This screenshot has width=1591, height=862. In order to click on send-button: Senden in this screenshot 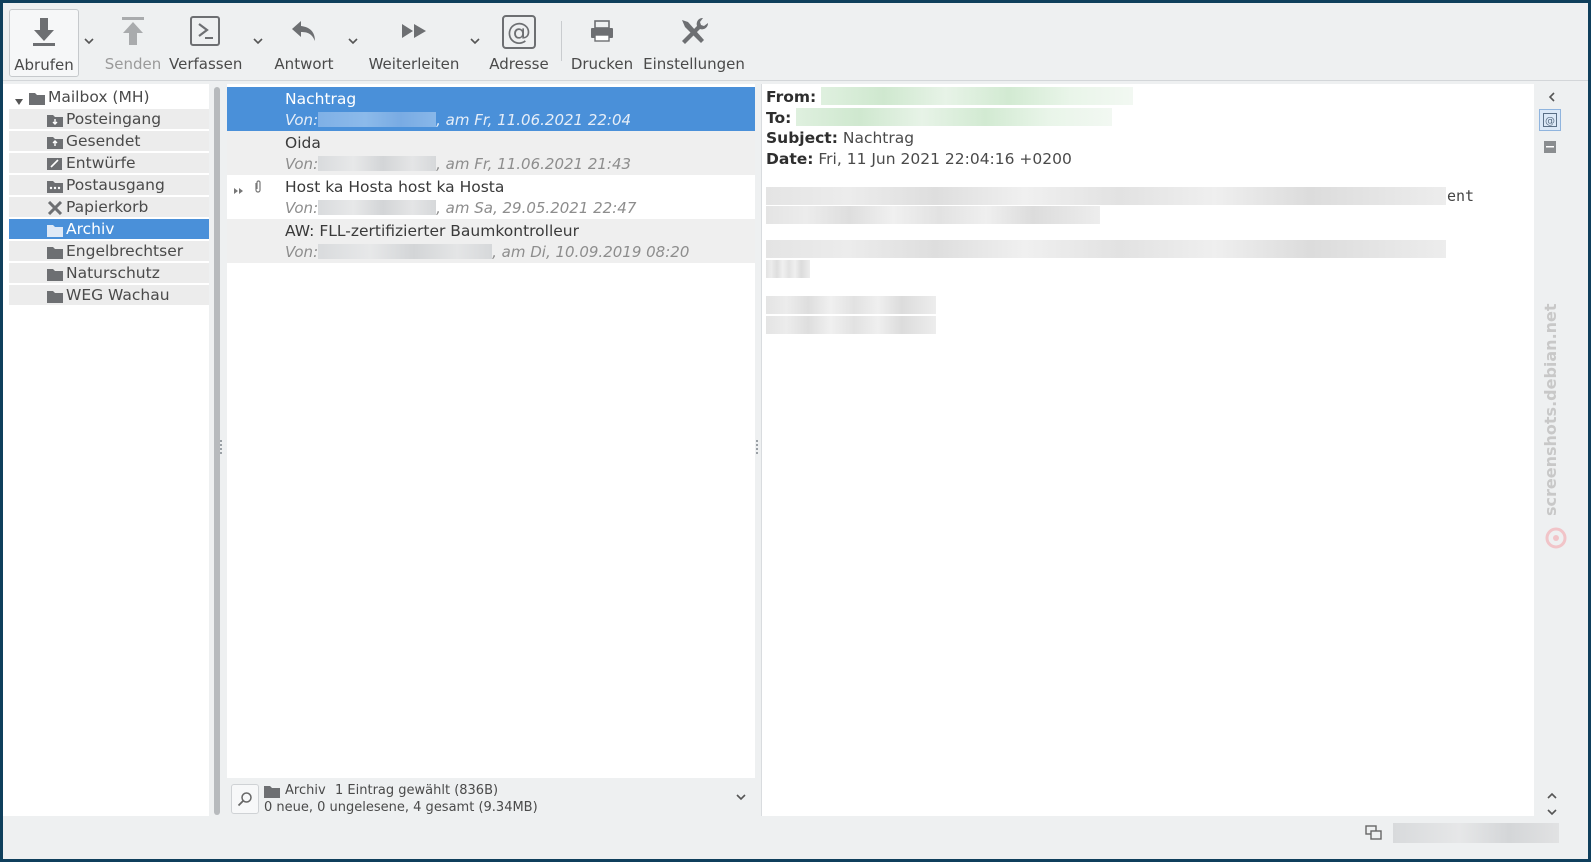, I will do `click(133, 42)`.